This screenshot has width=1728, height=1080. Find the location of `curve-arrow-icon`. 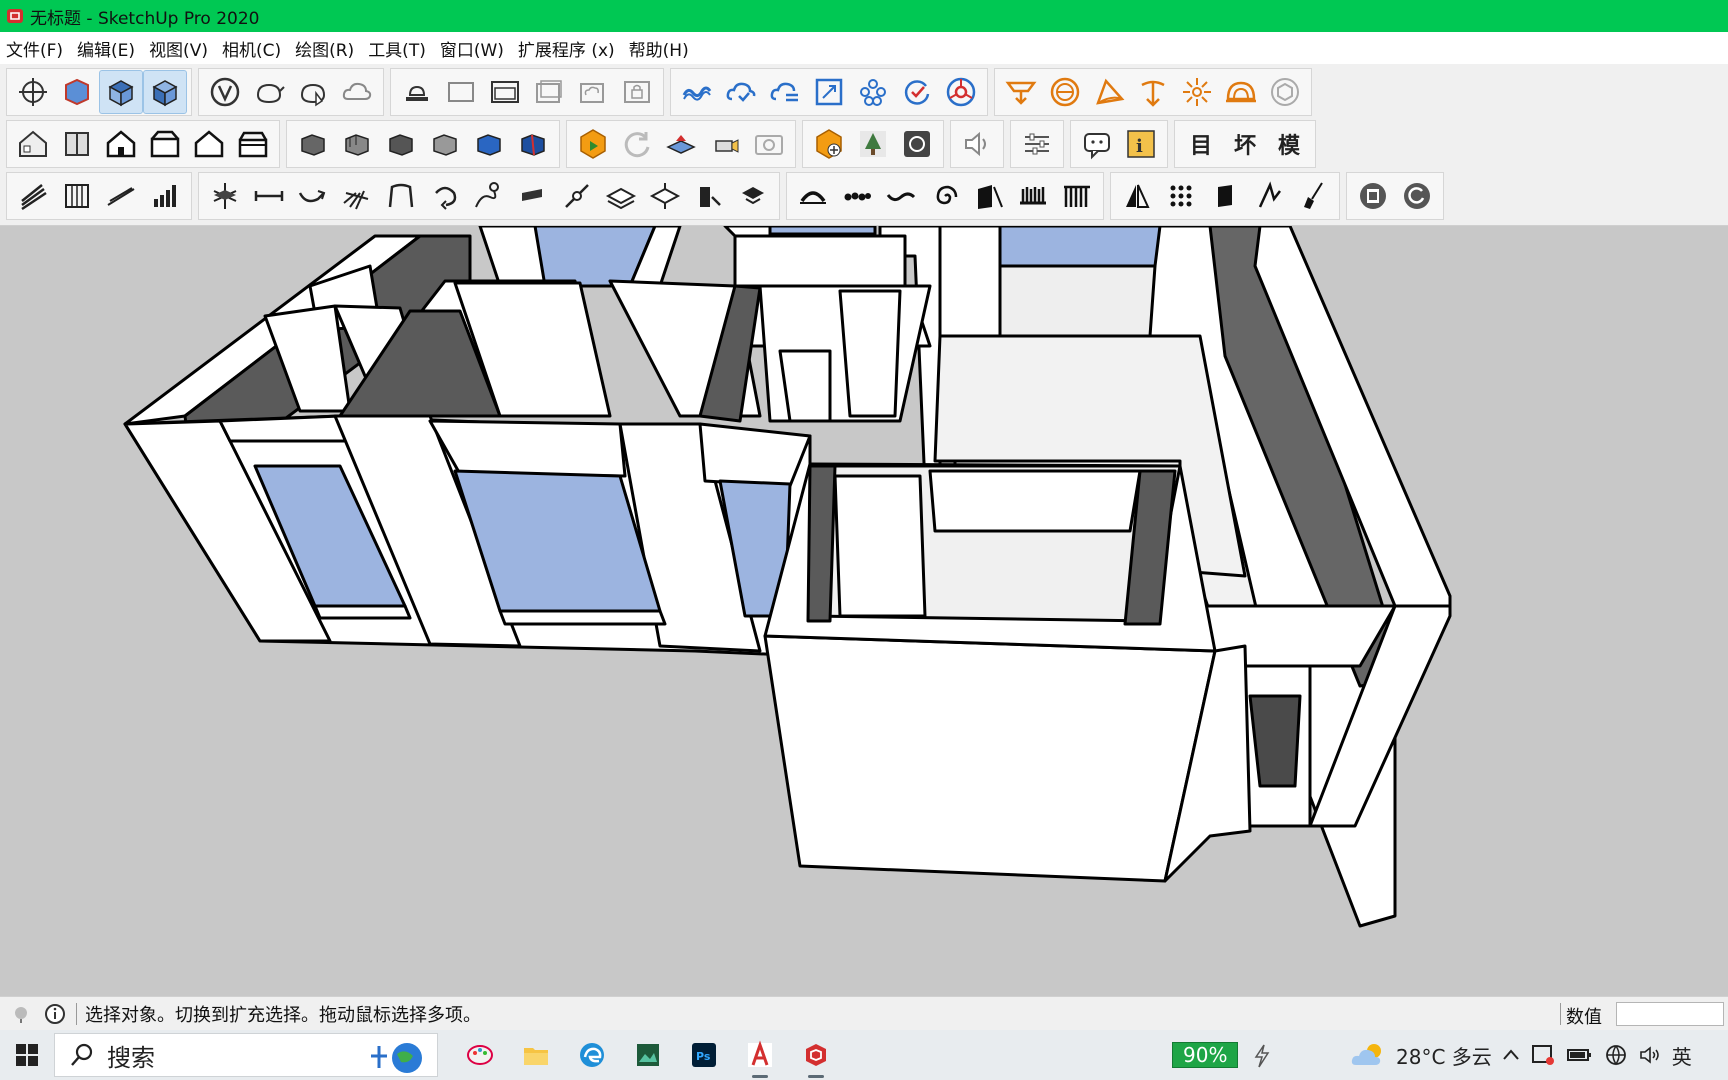

curve-arrow-icon is located at coordinates (313, 196).